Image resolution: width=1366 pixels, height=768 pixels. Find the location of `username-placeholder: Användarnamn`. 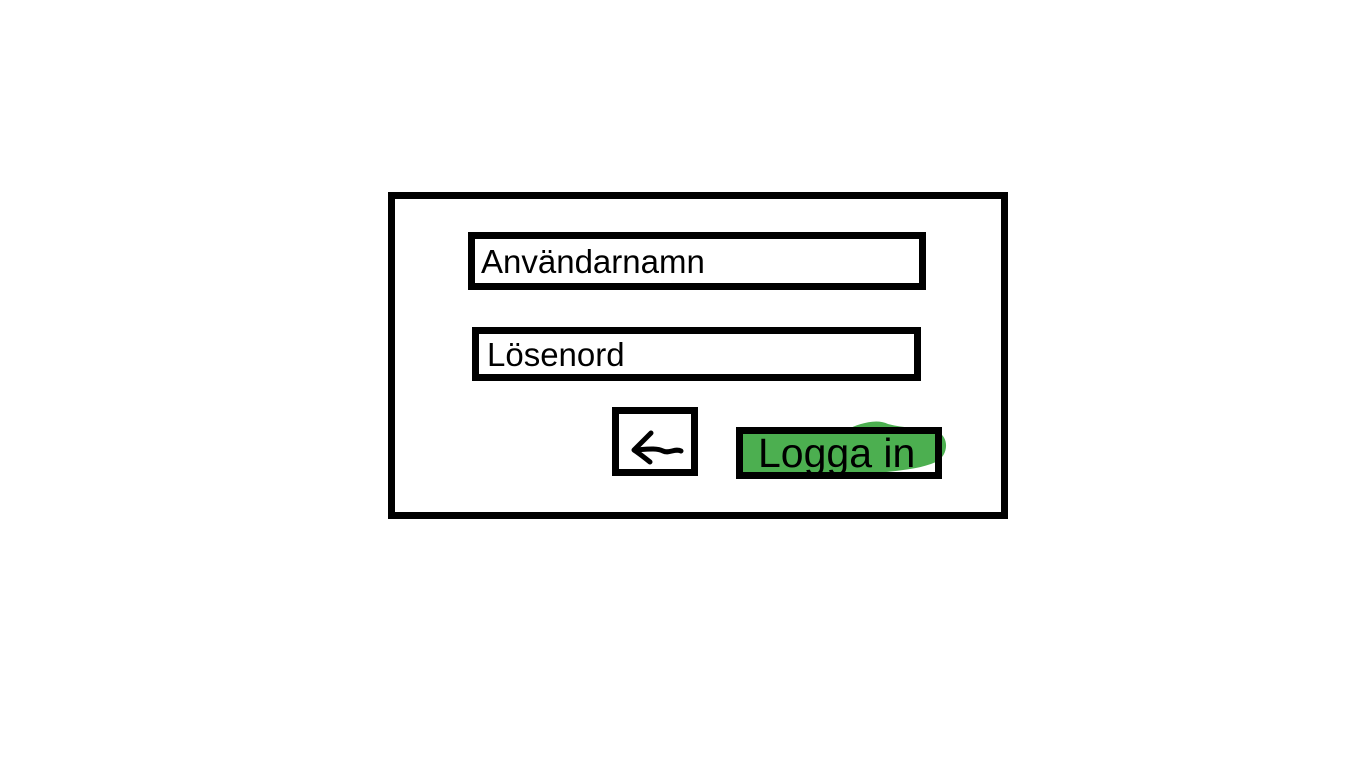

username-placeholder: Användarnamn is located at coordinates (593, 261).